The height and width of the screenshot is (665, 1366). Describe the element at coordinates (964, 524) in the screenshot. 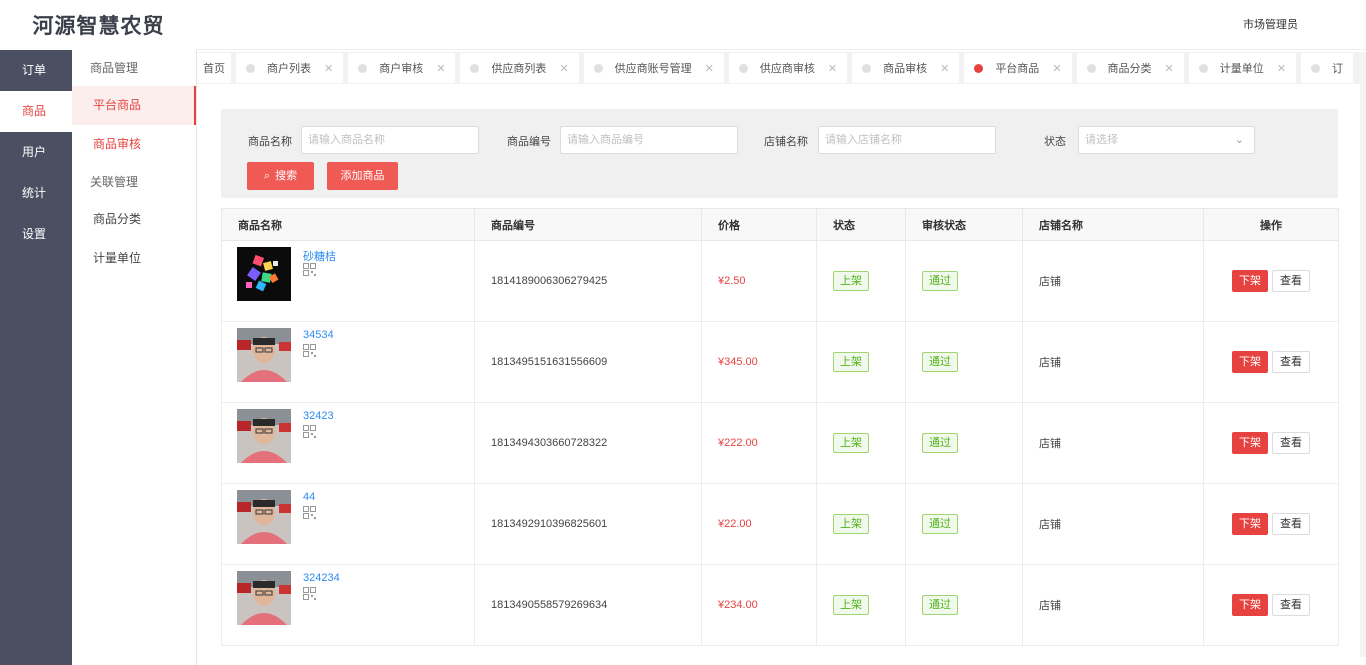

I see `audit-cell: 通过` at that location.